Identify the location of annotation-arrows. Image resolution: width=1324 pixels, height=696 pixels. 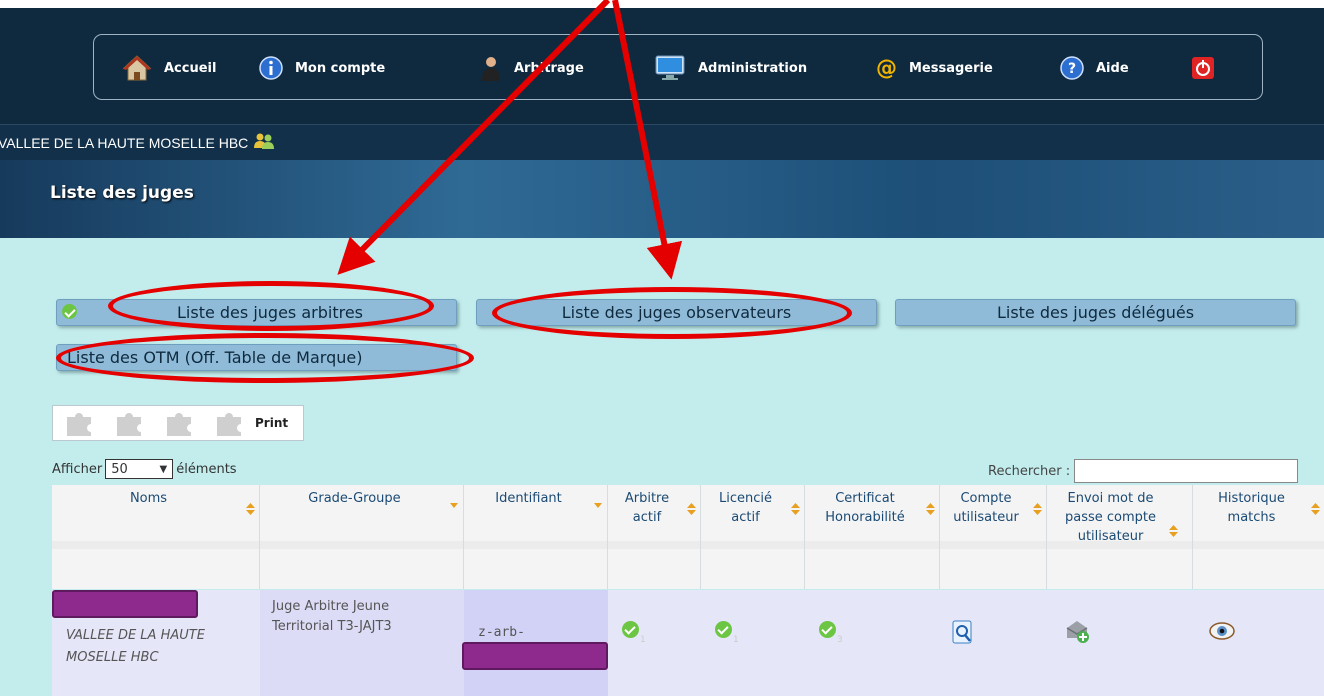
(510, 140).